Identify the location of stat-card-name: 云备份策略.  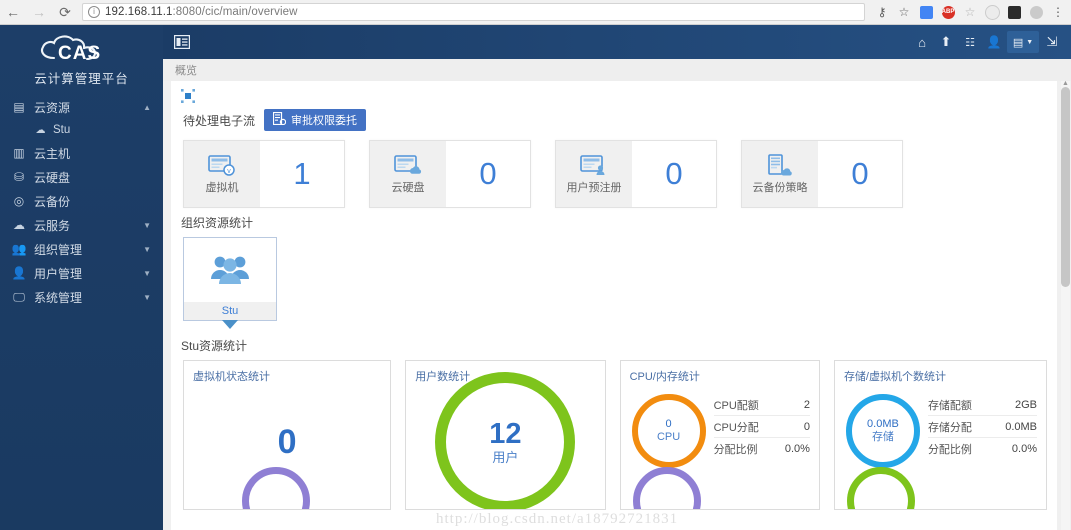
(780, 188).